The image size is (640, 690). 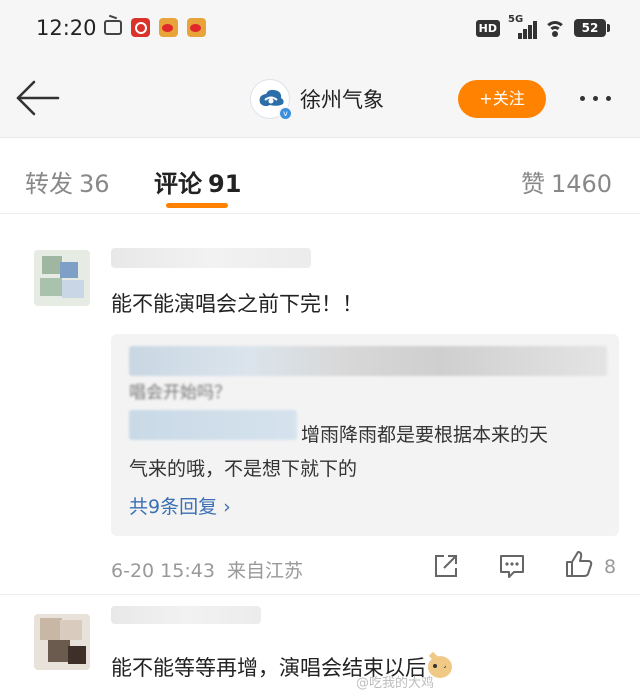 What do you see at coordinates (196, 27) in the screenshot?
I see `weibo-lite-icon` at bounding box center [196, 27].